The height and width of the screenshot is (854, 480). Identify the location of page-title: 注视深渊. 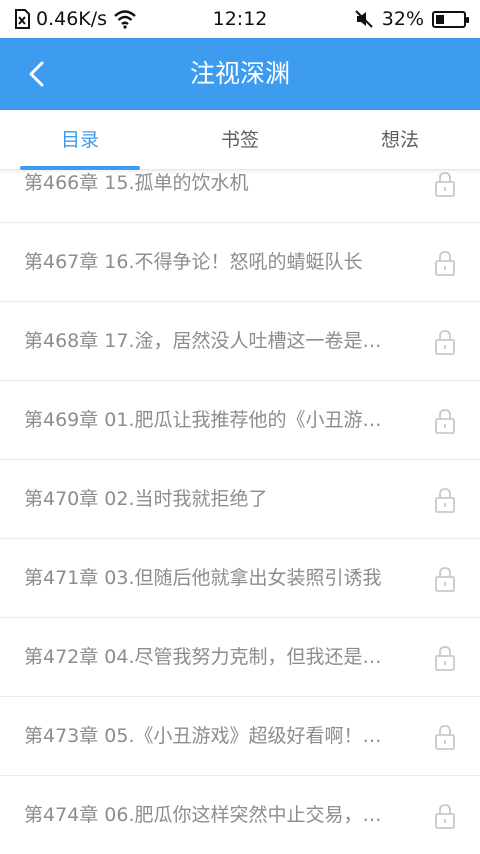
(239, 73).